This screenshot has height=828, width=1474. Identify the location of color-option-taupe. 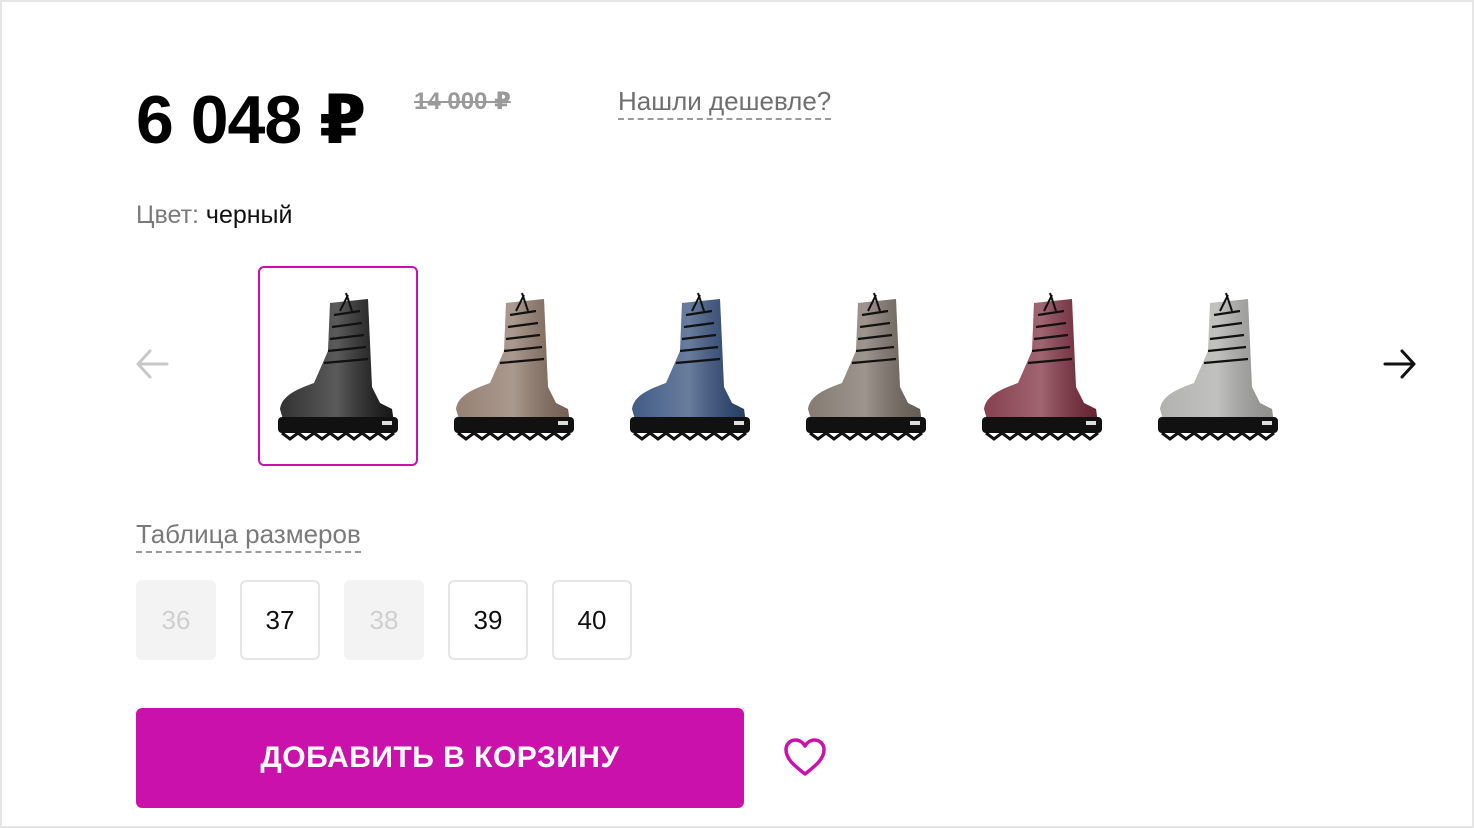
(866, 366).